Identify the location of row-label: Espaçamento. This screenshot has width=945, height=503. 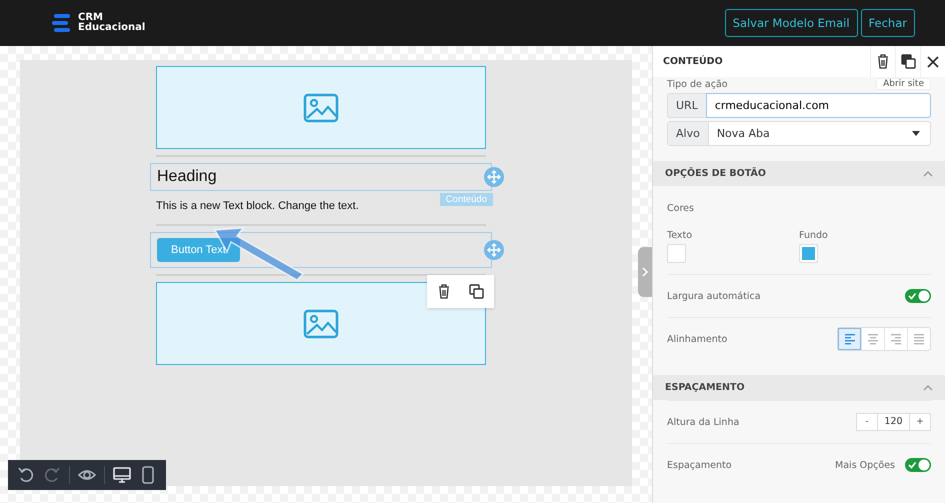
(699, 465).